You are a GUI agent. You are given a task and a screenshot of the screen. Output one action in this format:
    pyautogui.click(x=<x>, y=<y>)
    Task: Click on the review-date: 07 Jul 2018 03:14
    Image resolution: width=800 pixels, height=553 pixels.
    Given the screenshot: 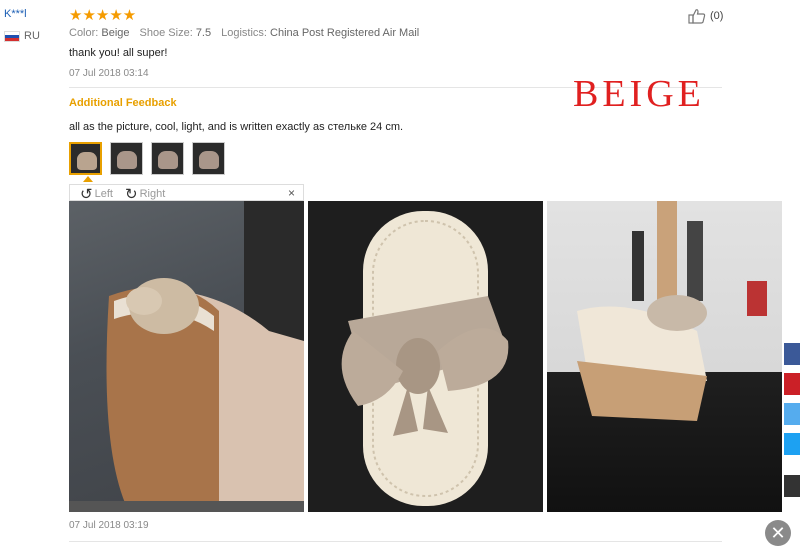 What is the action you would take?
    pyautogui.click(x=109, y=73)
    